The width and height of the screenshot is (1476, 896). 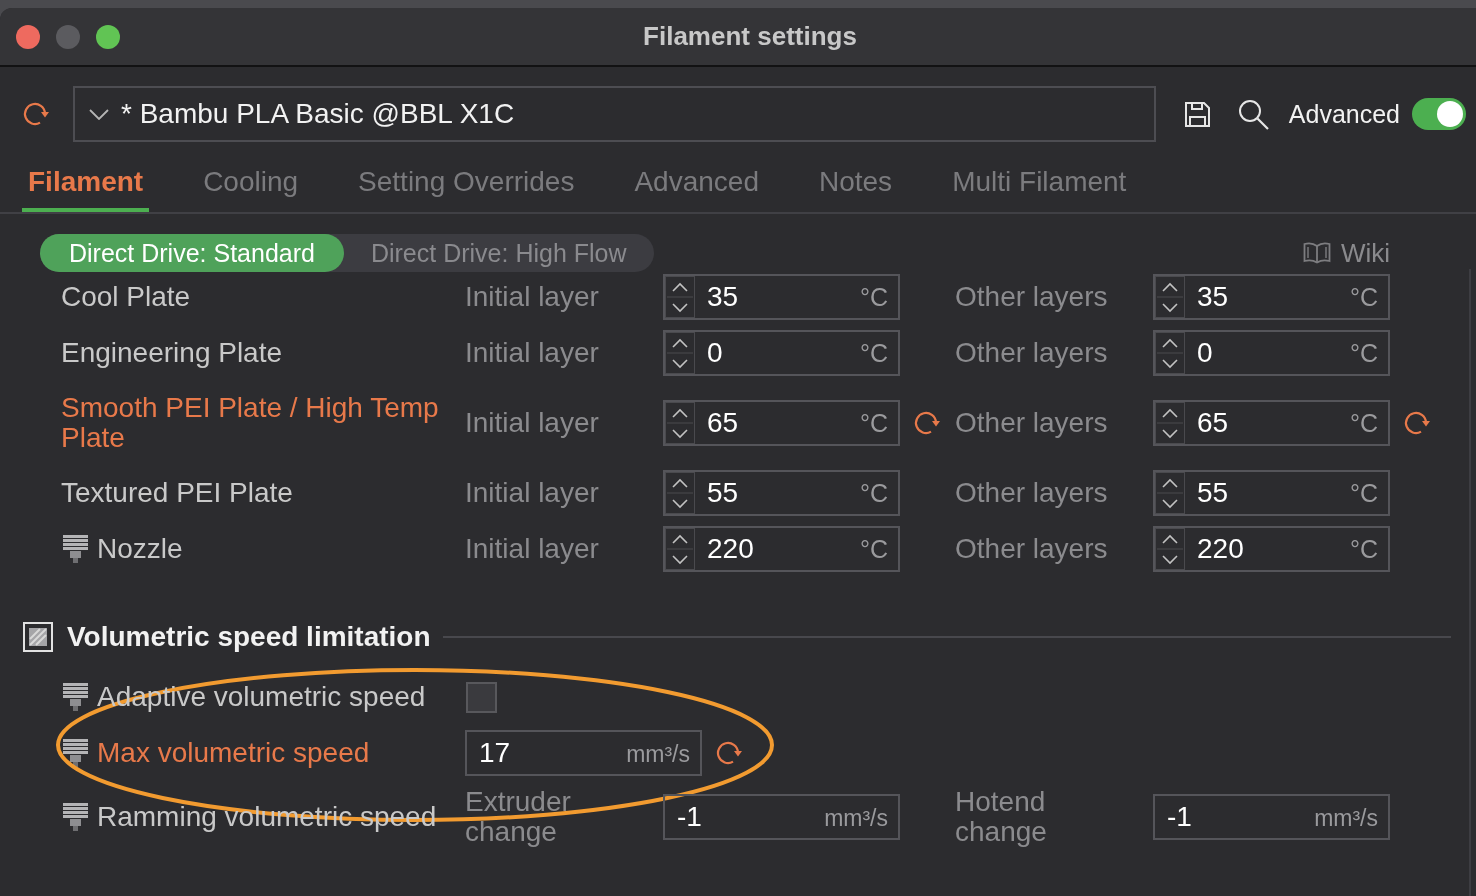 I want to click on setting-label: Cool Plate, so click(x=126, y=297).